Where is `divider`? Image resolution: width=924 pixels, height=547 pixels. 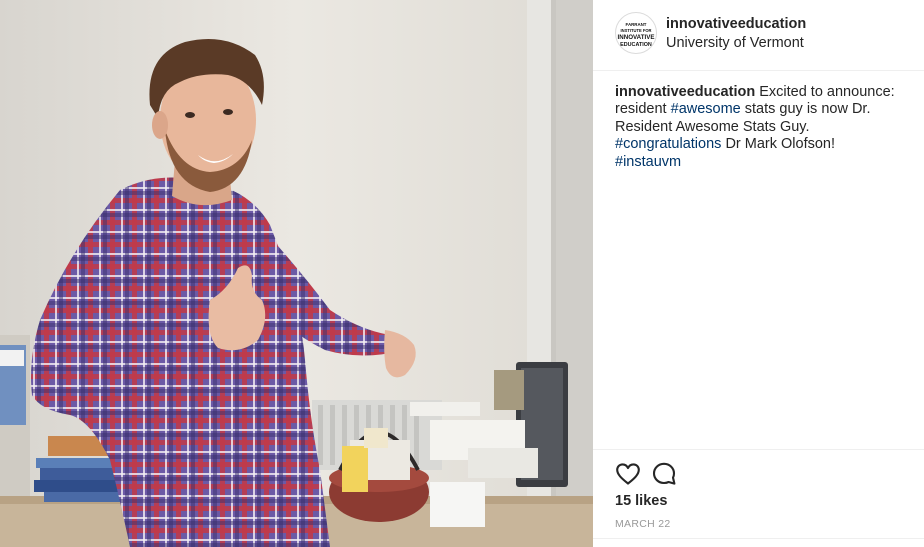 divider is located at coordinates (758, 538).